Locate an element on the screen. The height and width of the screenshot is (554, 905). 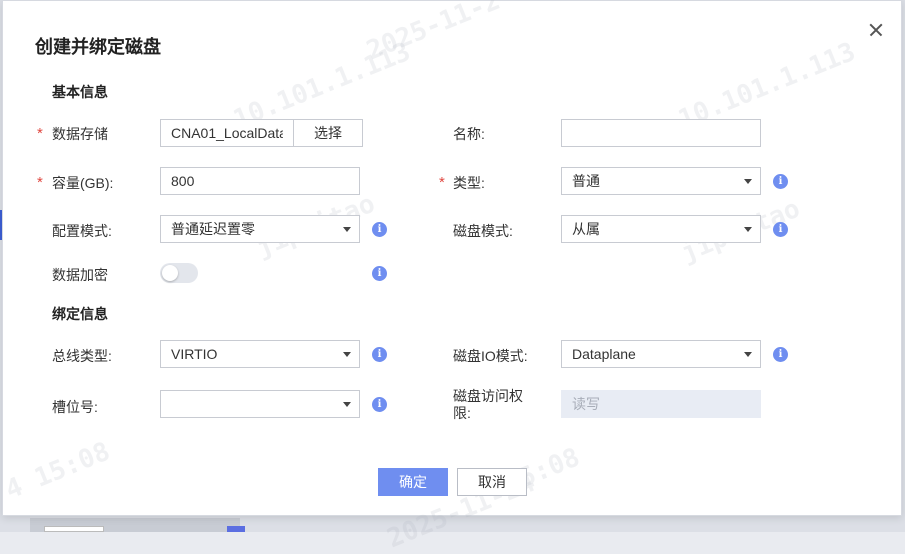
access-input is located at coordinates (661, 404).